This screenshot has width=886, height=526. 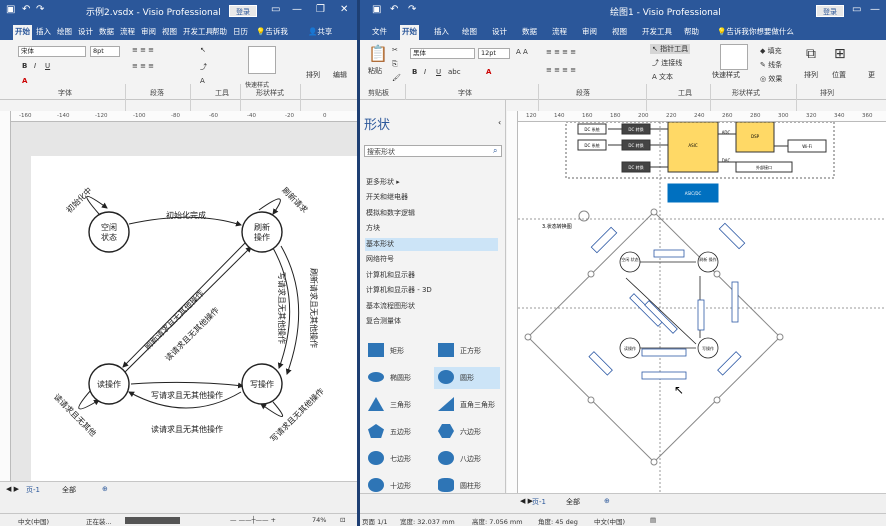 I want to click on arrange-button: 排列, so click(x=811, y=75).